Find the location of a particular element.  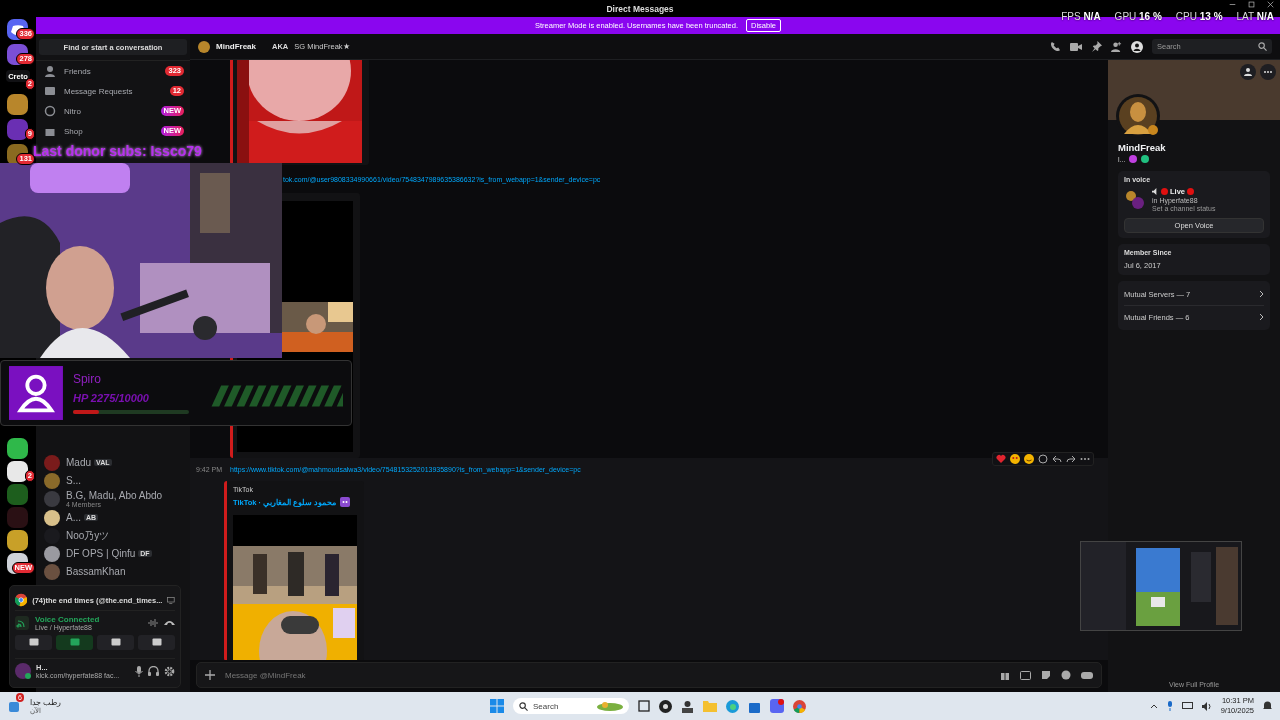

soundboard-button is located at coordinates (156, 642).